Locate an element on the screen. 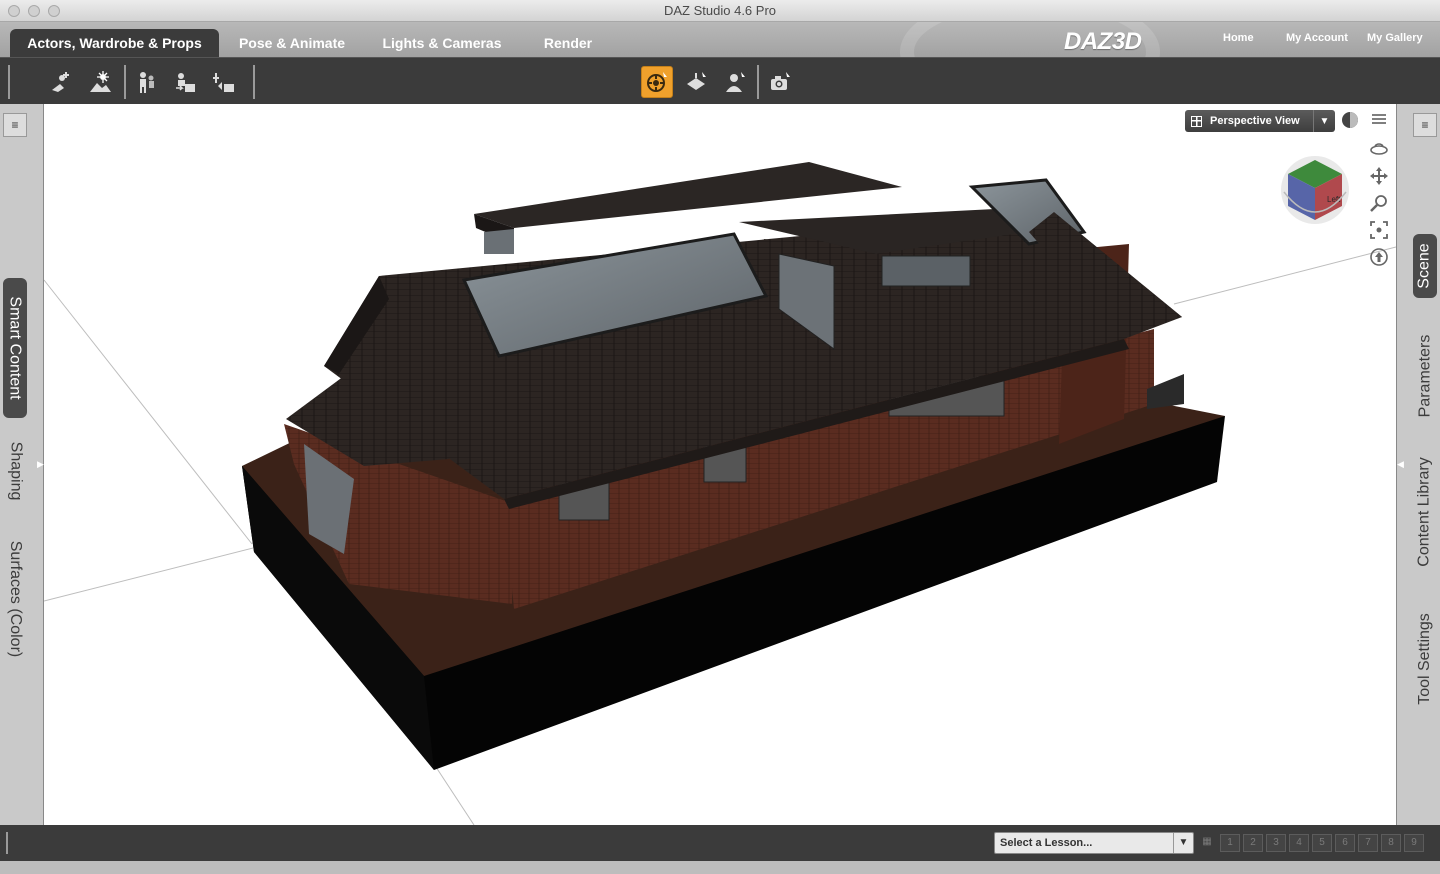 The width and height of the screenshot is (1440, 874). tab-surfaces-color: Surfaces (Color) is located at coordinates (15, 599).